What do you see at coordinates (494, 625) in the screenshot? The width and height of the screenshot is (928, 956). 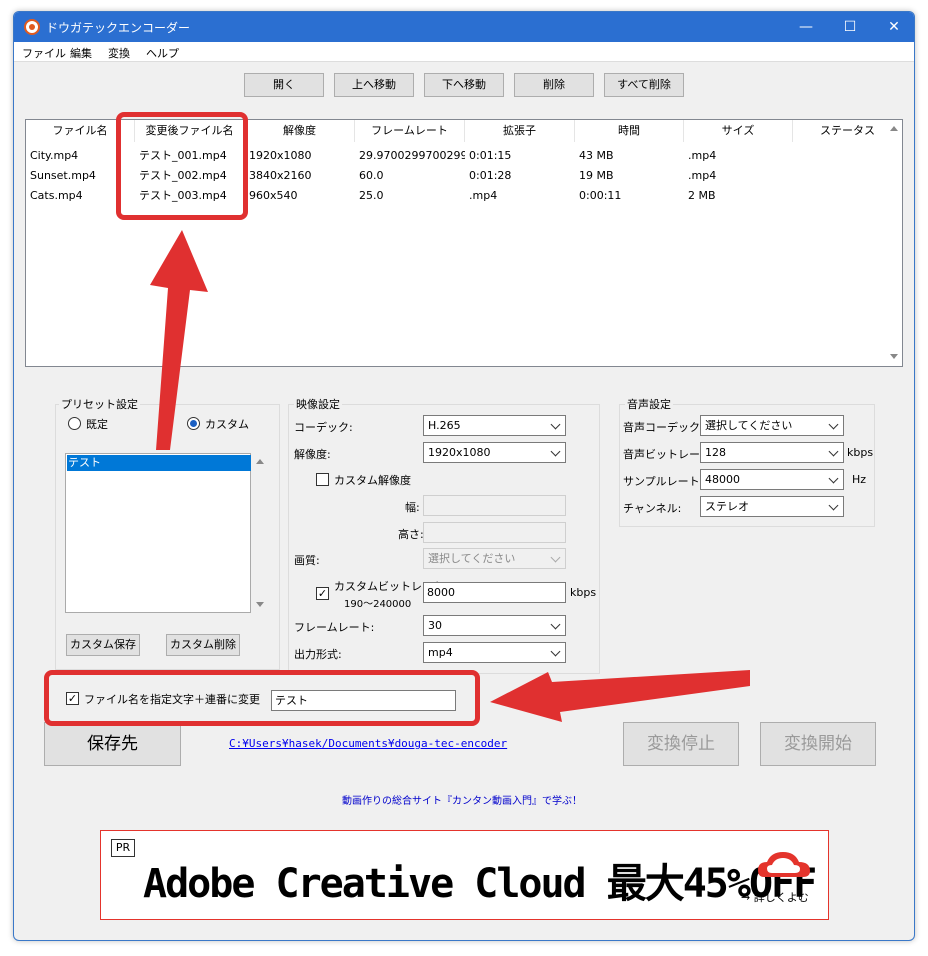 I see `framerate-select: 30` at bounding box center [494, 625].